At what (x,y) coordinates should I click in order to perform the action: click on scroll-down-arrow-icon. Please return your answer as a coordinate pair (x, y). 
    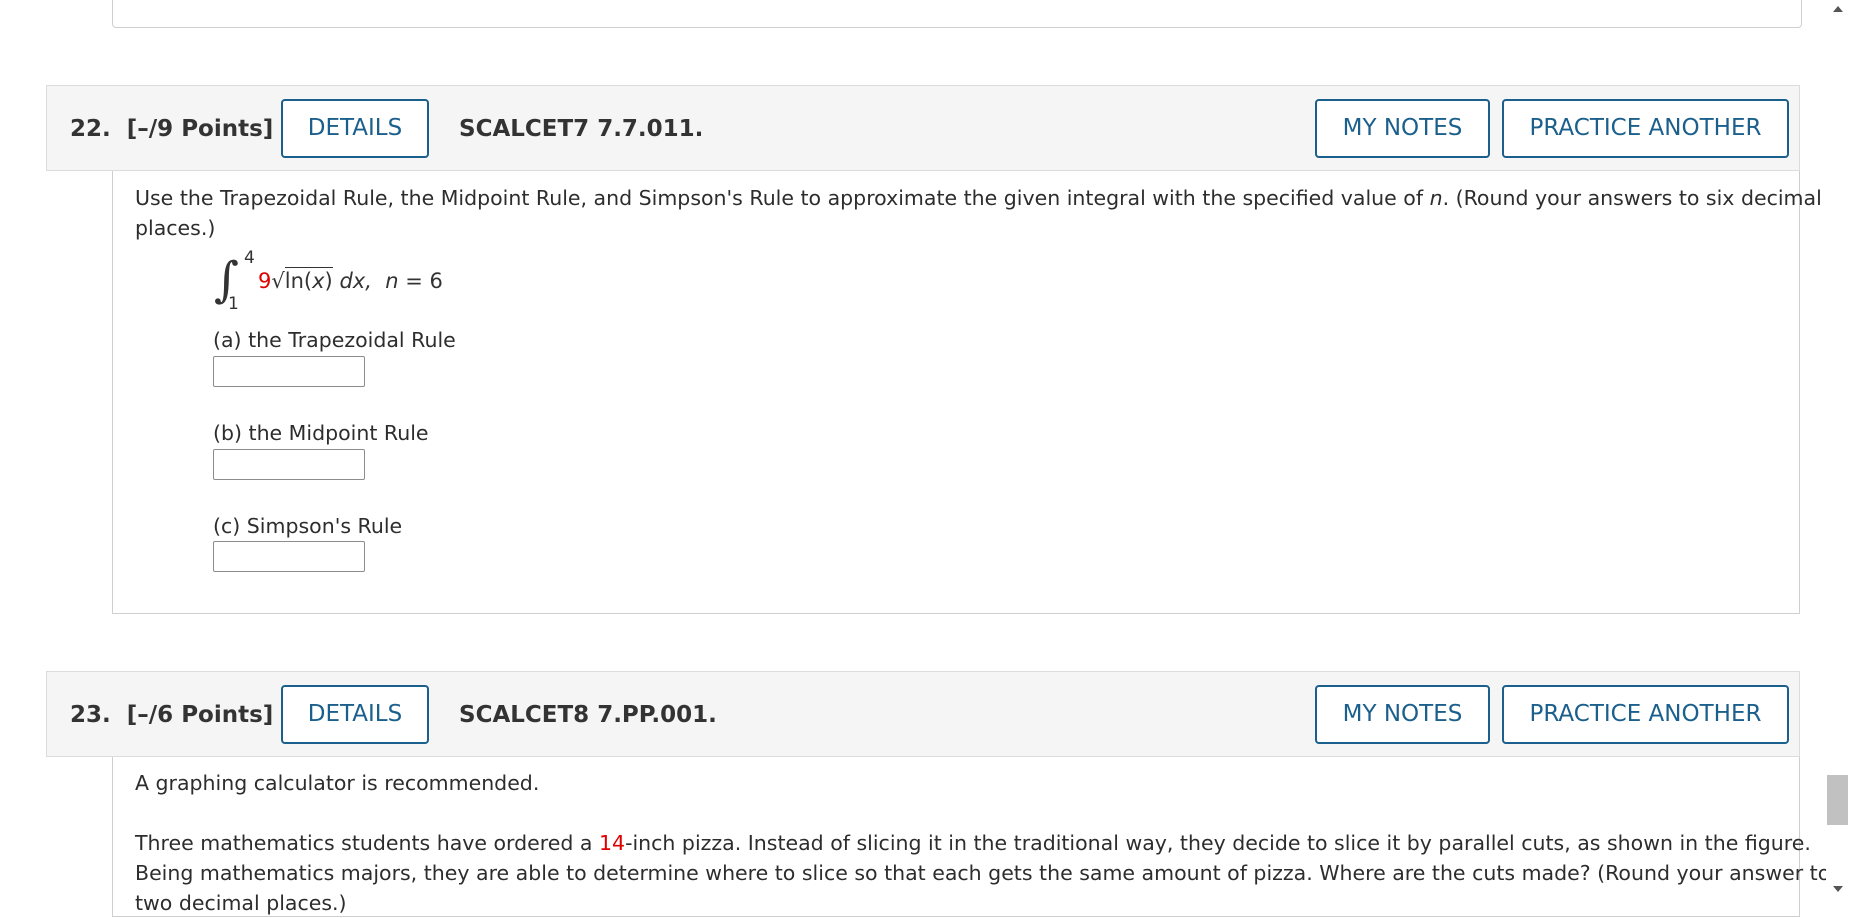
    Looking at the image, I should click on (1838, 889).